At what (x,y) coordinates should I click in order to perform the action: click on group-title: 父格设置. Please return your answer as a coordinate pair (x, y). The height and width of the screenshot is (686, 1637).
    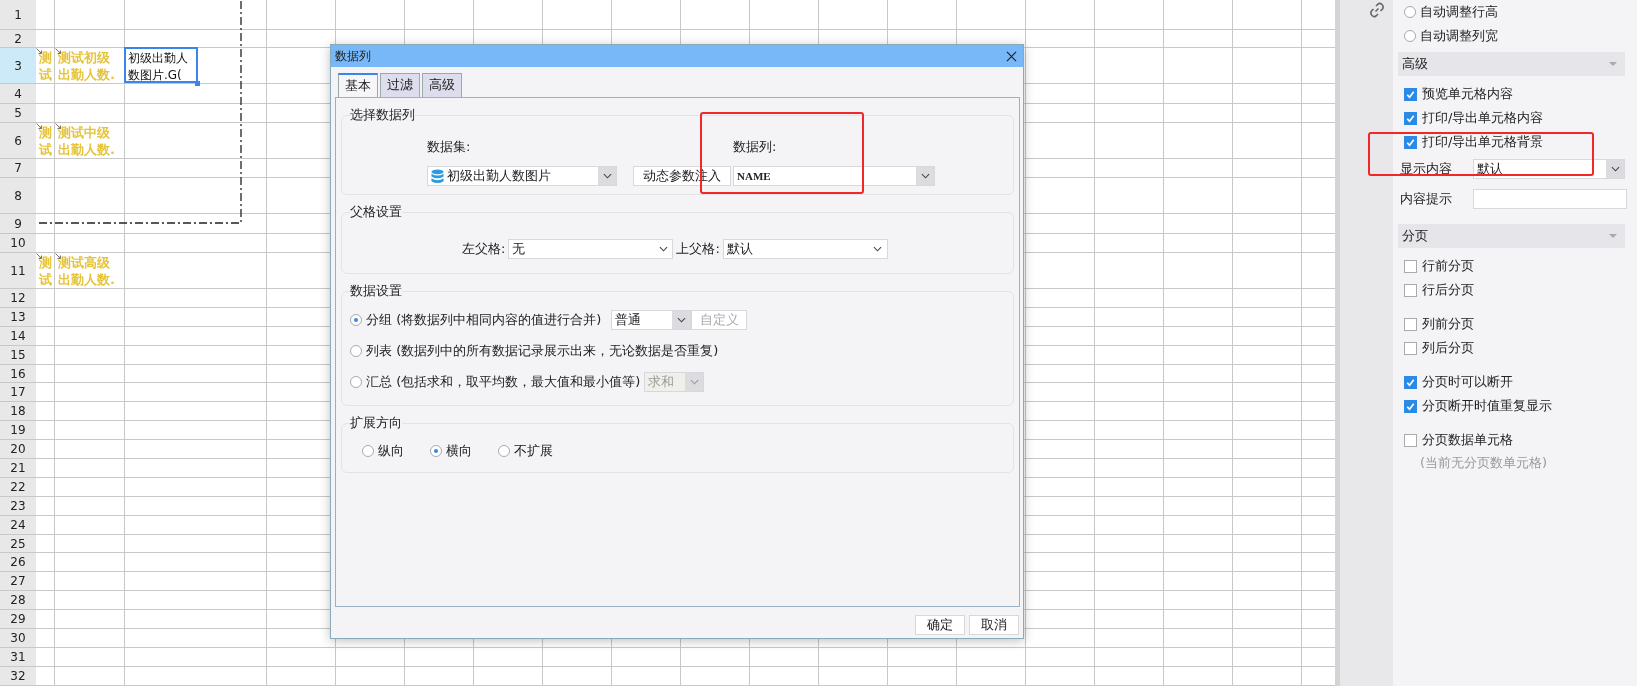
    Looking at the image, I should click on (376, 212).